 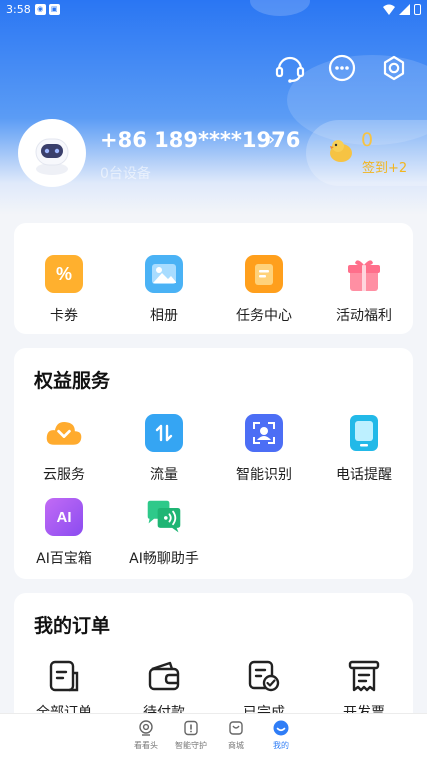 I want to click on phone-reminder-icon, so click(x=364, y=433).